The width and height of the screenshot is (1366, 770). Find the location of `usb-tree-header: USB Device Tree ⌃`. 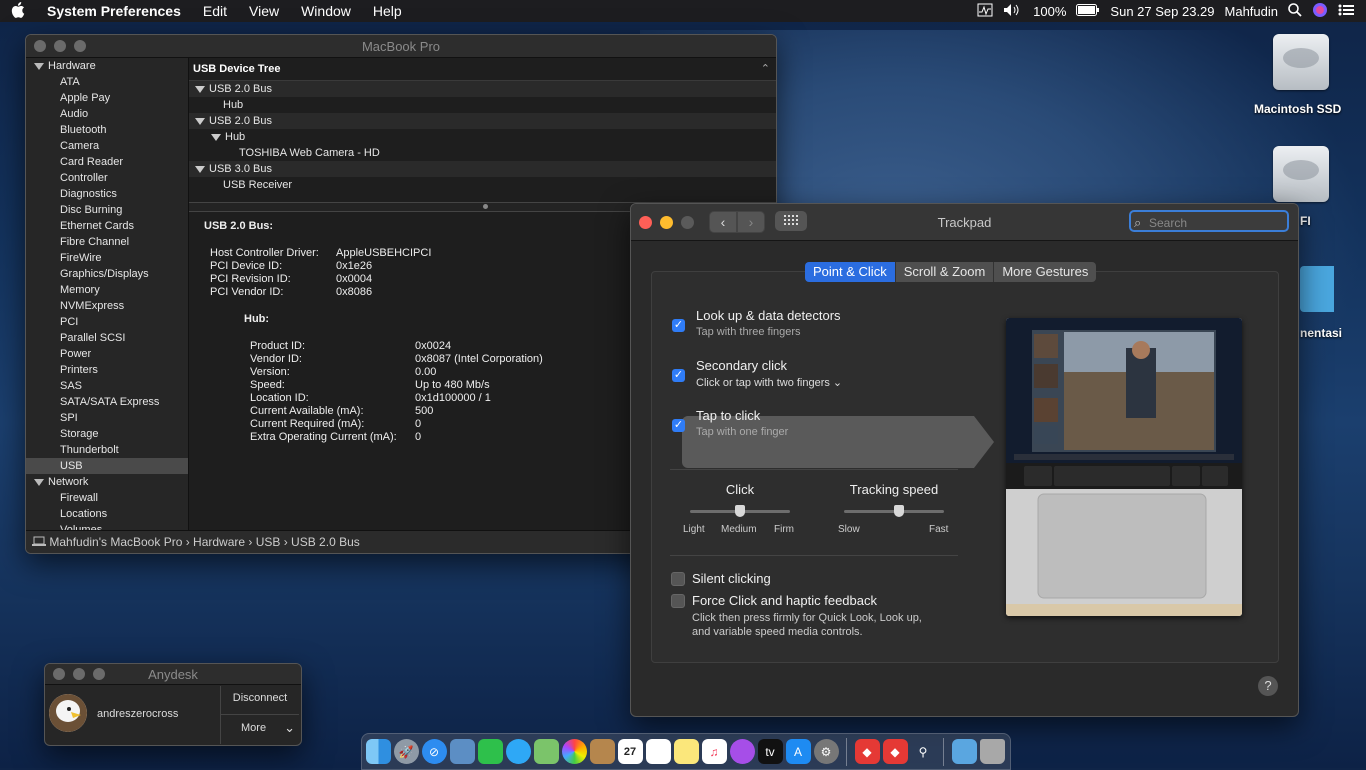

usb-tree-header: USB Device Tree ⌃ is located at coordinates (482, 69).